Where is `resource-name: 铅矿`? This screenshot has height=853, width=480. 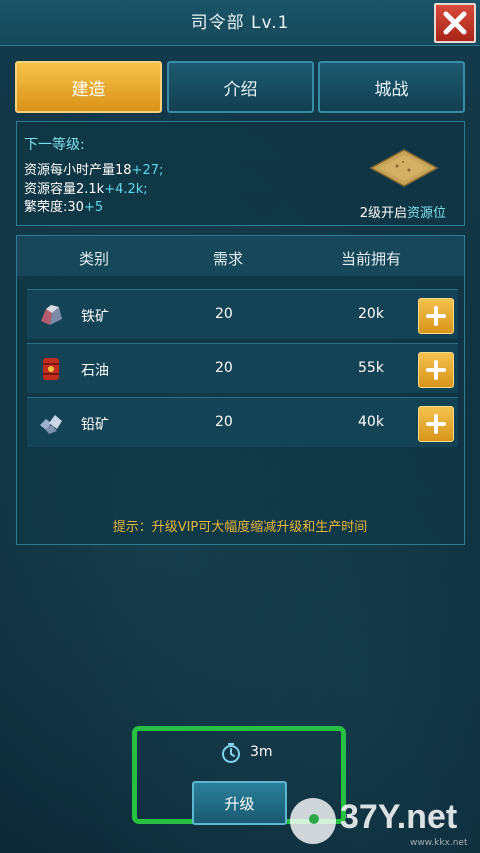 resource-name: 铅矿 is located at coordinates (95, 425).